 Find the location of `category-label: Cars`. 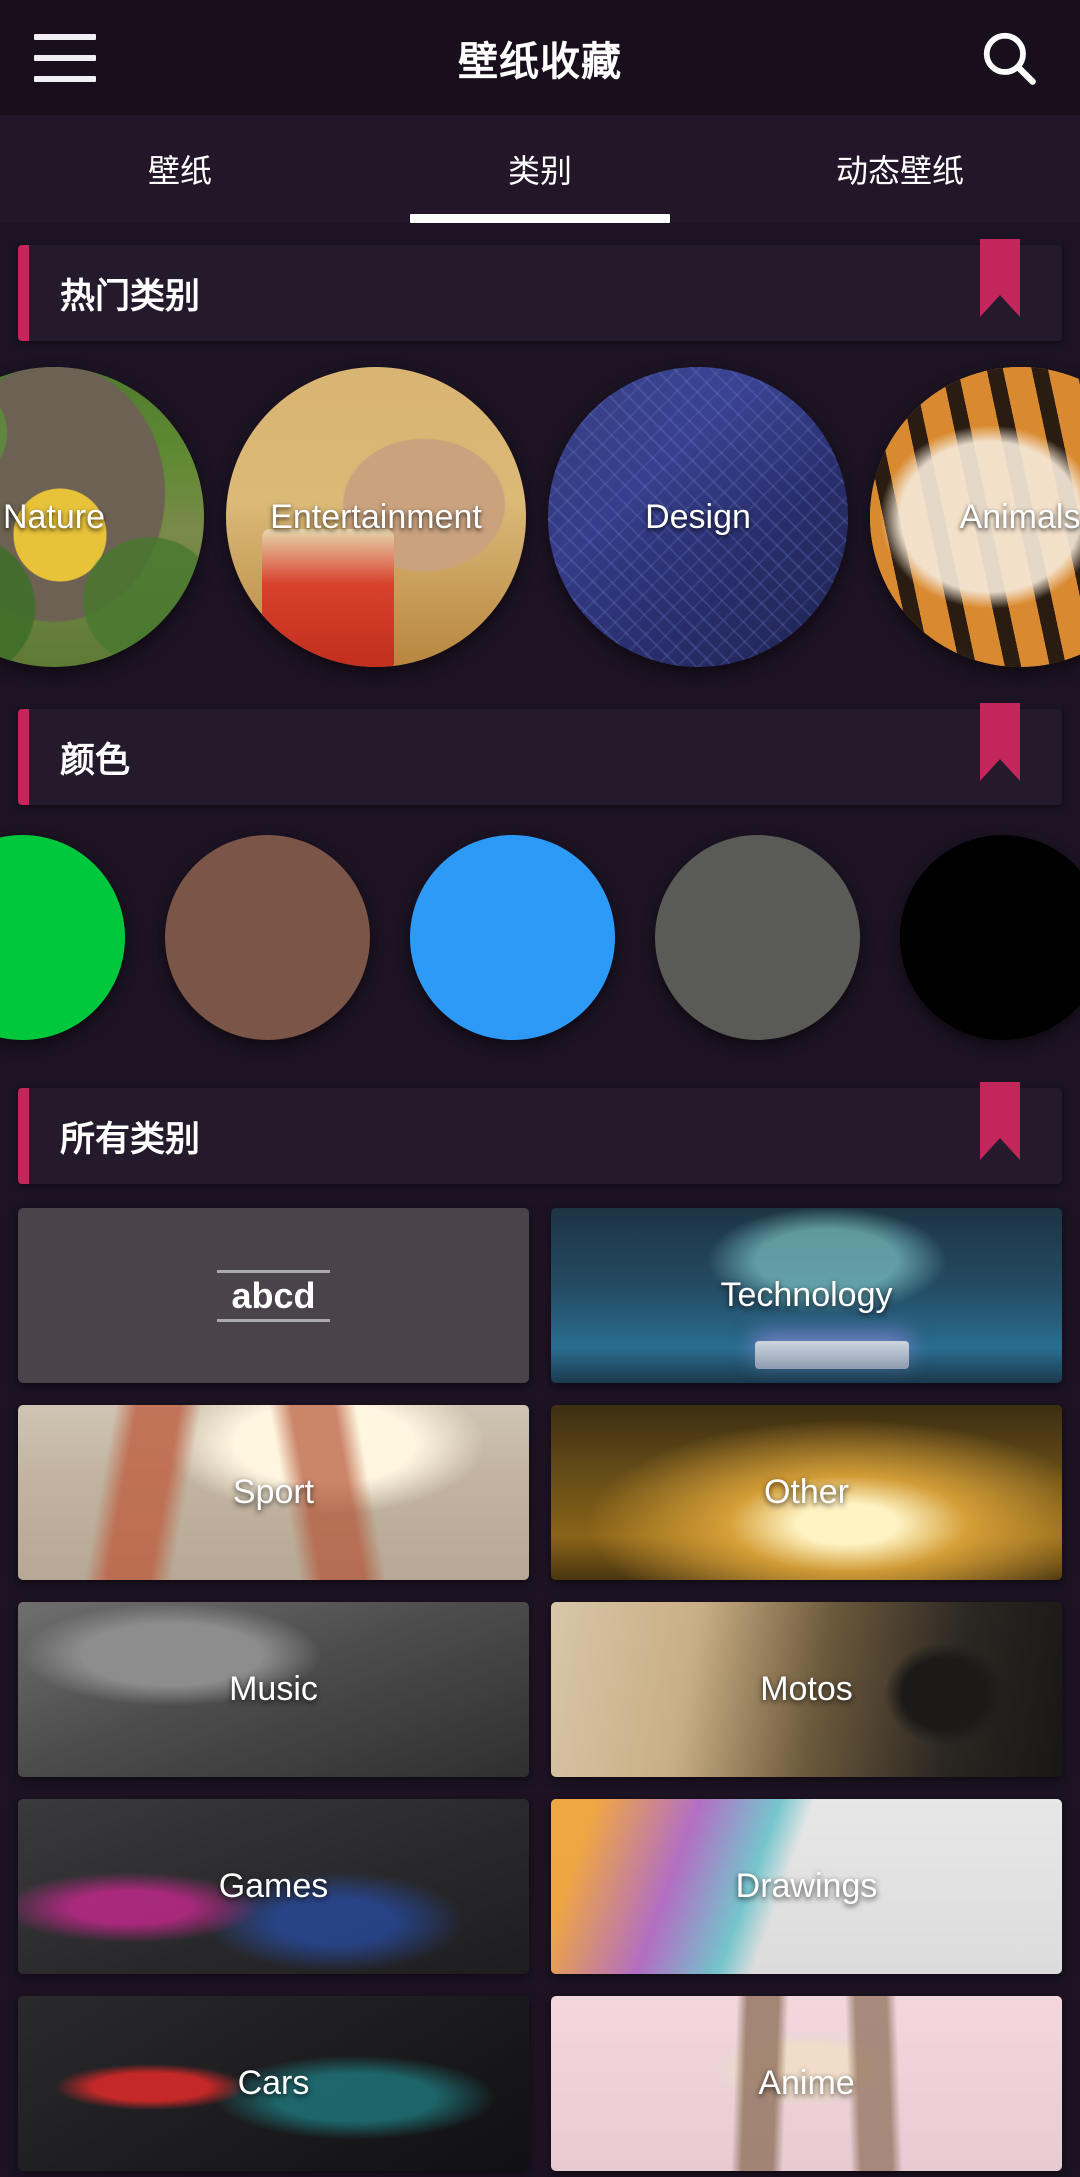

category-label: Cars is located at coordinates (273, 2083).